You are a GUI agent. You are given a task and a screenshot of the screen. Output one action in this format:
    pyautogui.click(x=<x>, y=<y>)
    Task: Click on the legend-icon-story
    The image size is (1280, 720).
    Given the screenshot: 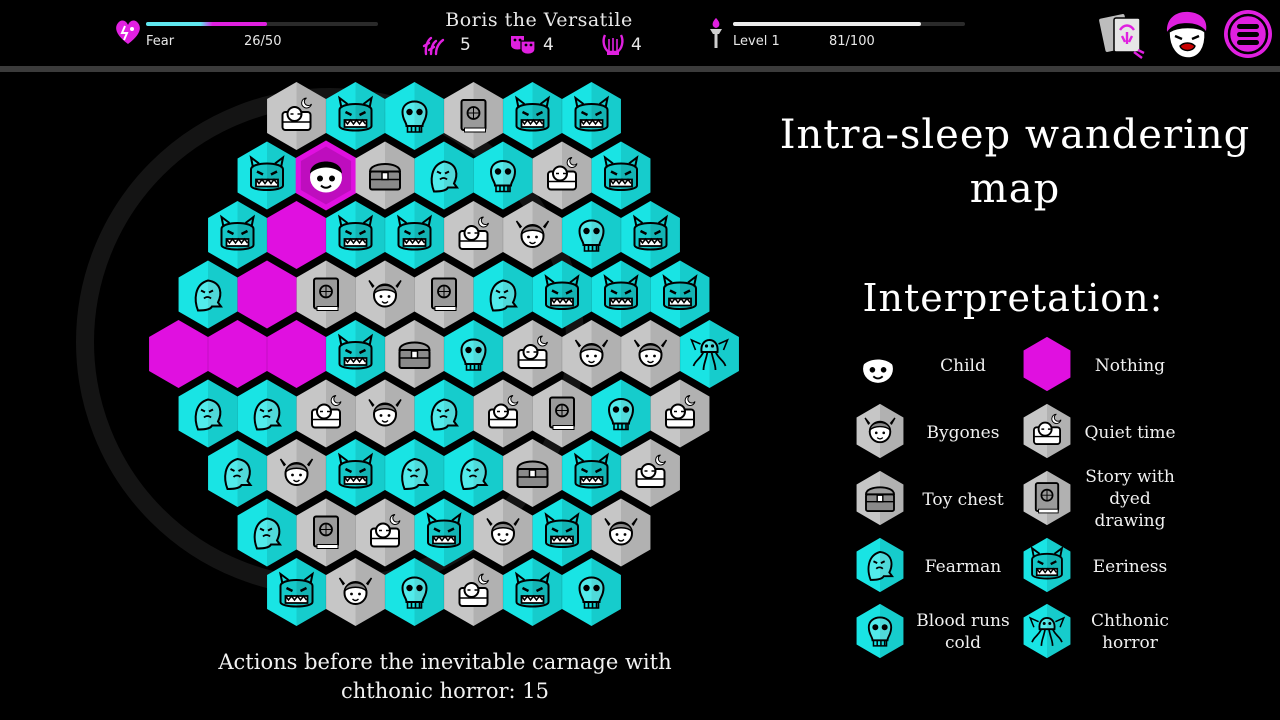 What is the action you would take?
    pyautogui.click(x=1047, y=498)
    